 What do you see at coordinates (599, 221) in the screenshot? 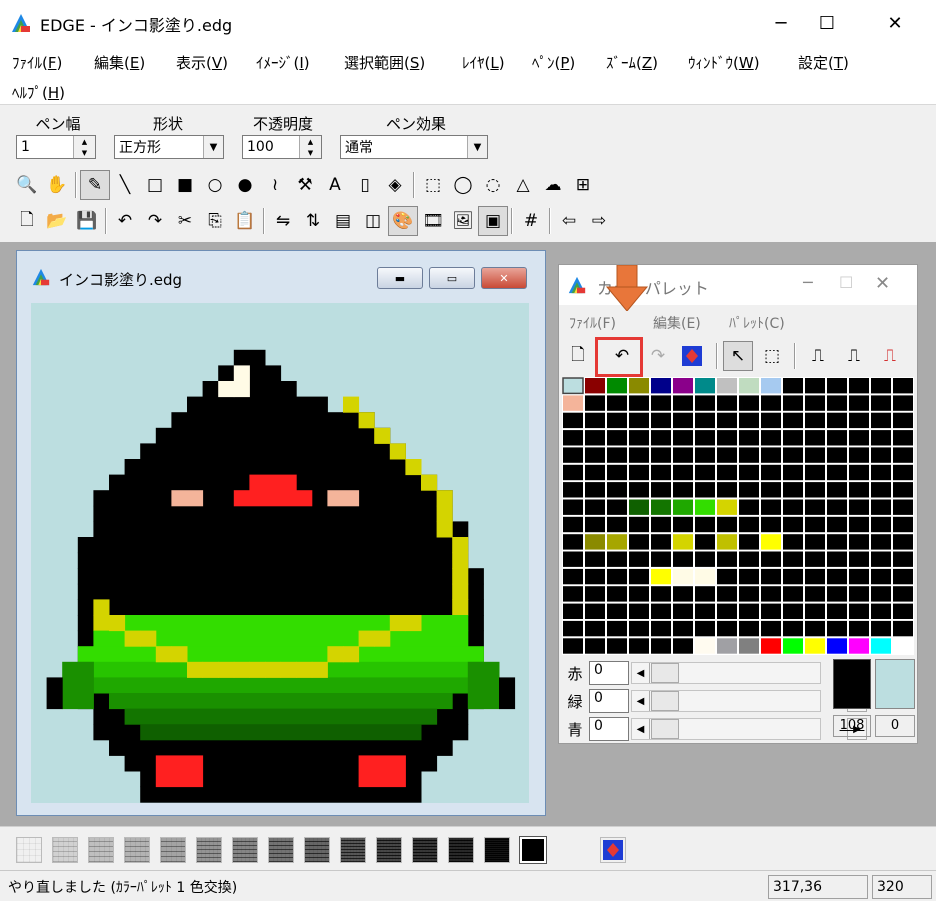
I see `arrow-right-icon: ⇨` at bounding box center [599, 221].